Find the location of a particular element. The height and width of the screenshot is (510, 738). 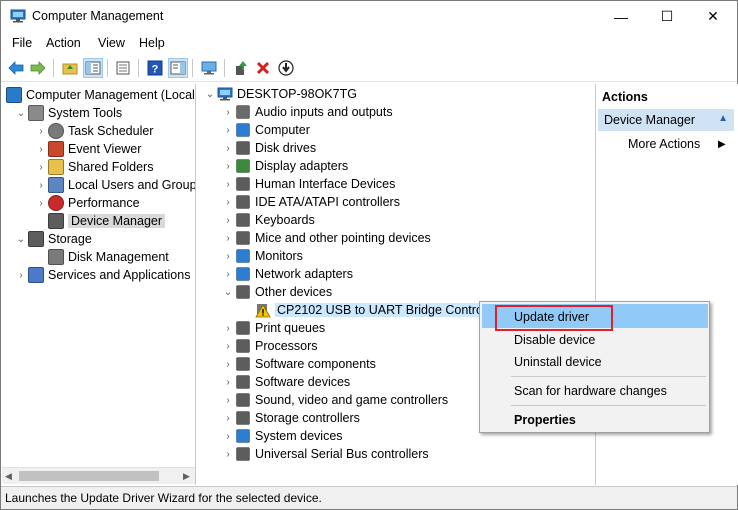

device-tree-root: ⌄ DESKTOP-98OK7TG is located at coordinates (280, 94).